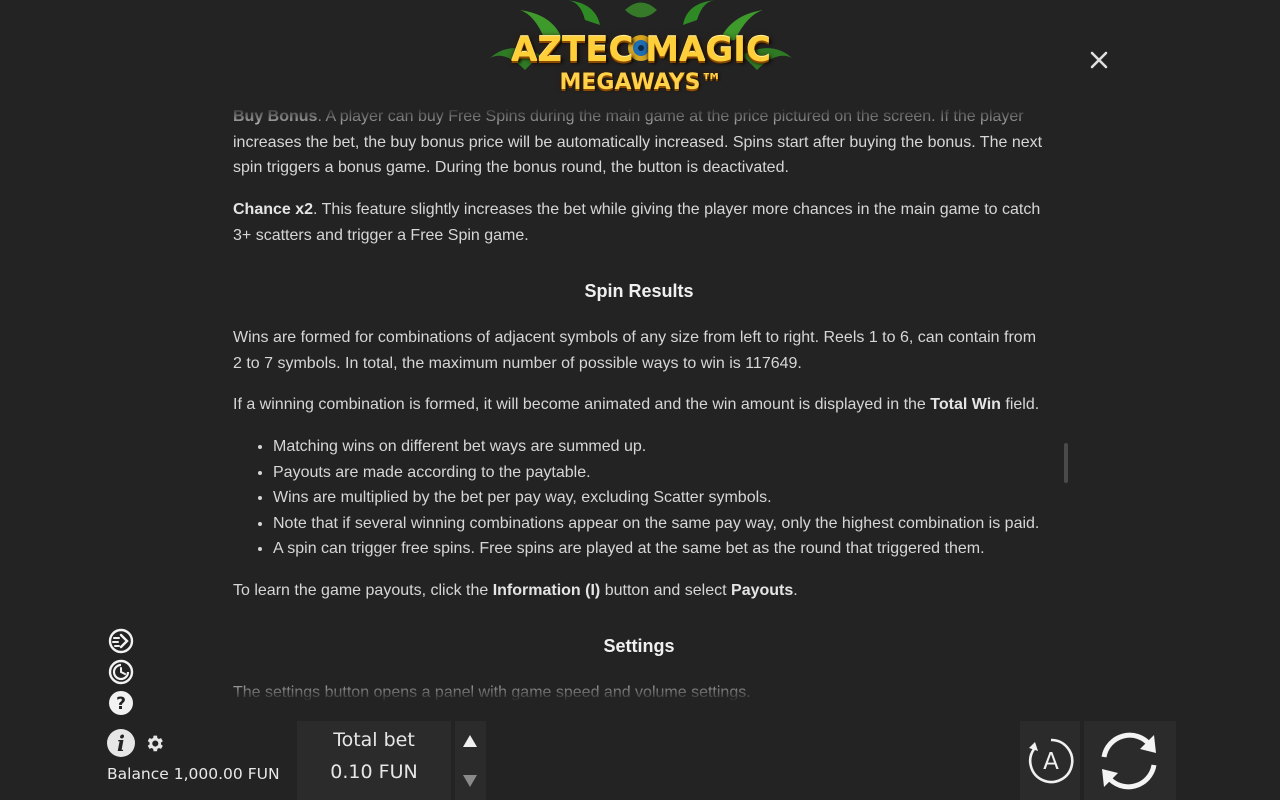  Describe the element at coordinates (546, 590) in the screenshot. I see `information-term: Information (I)` at that location.